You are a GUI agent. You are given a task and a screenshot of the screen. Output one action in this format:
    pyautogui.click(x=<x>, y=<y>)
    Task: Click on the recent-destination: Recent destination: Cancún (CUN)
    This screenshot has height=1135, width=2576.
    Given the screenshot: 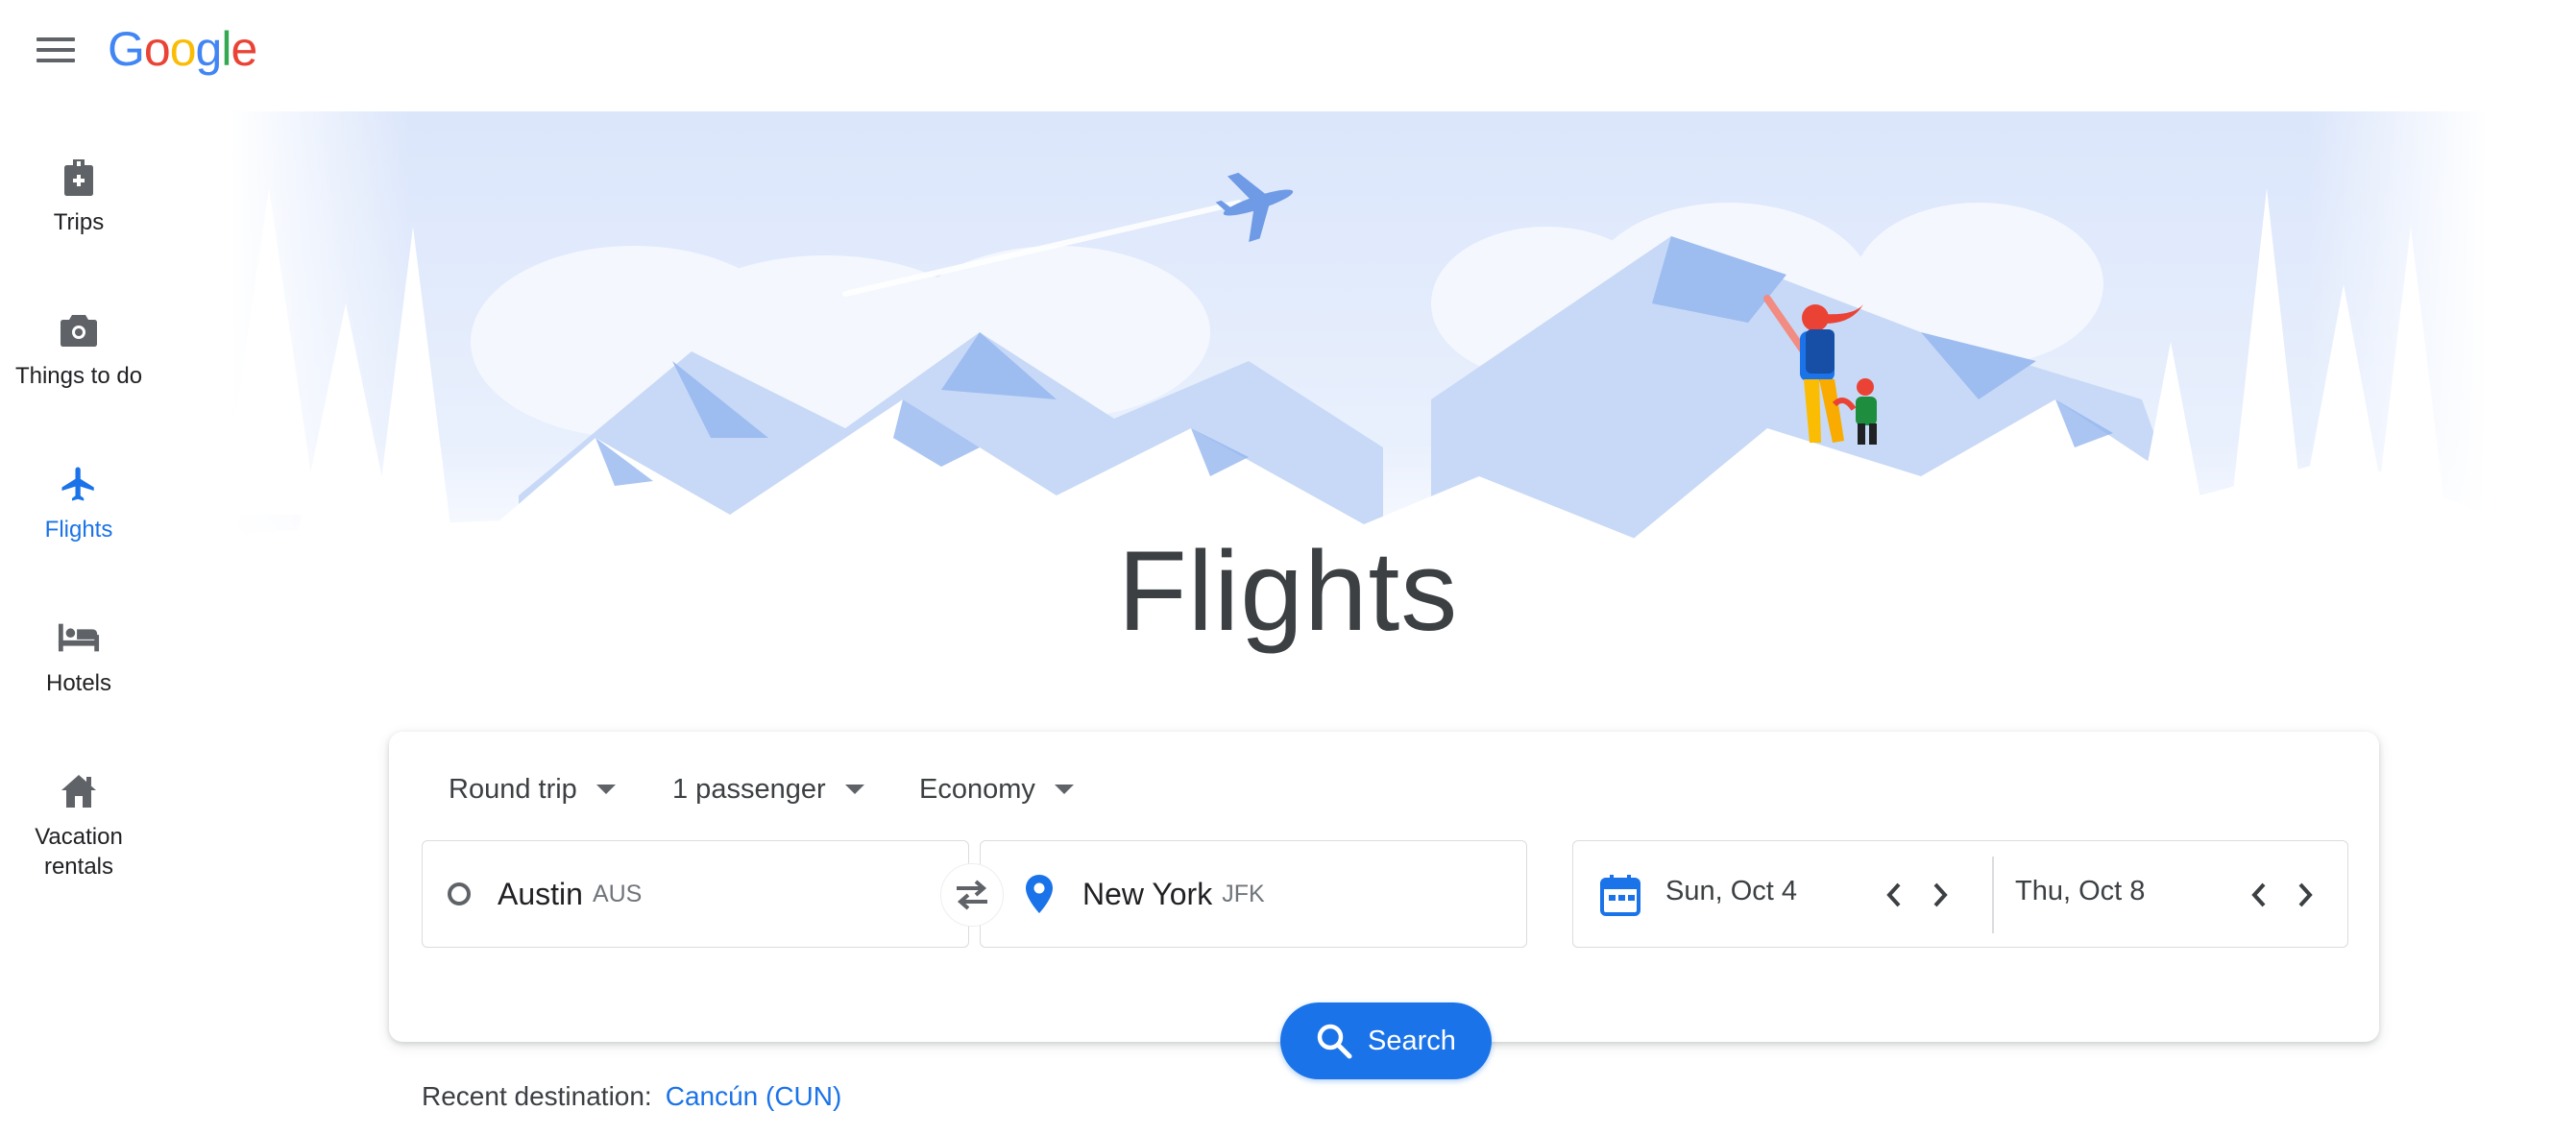 What is the action you would take?
    pyautogui.click(x=631, y=1096)
    